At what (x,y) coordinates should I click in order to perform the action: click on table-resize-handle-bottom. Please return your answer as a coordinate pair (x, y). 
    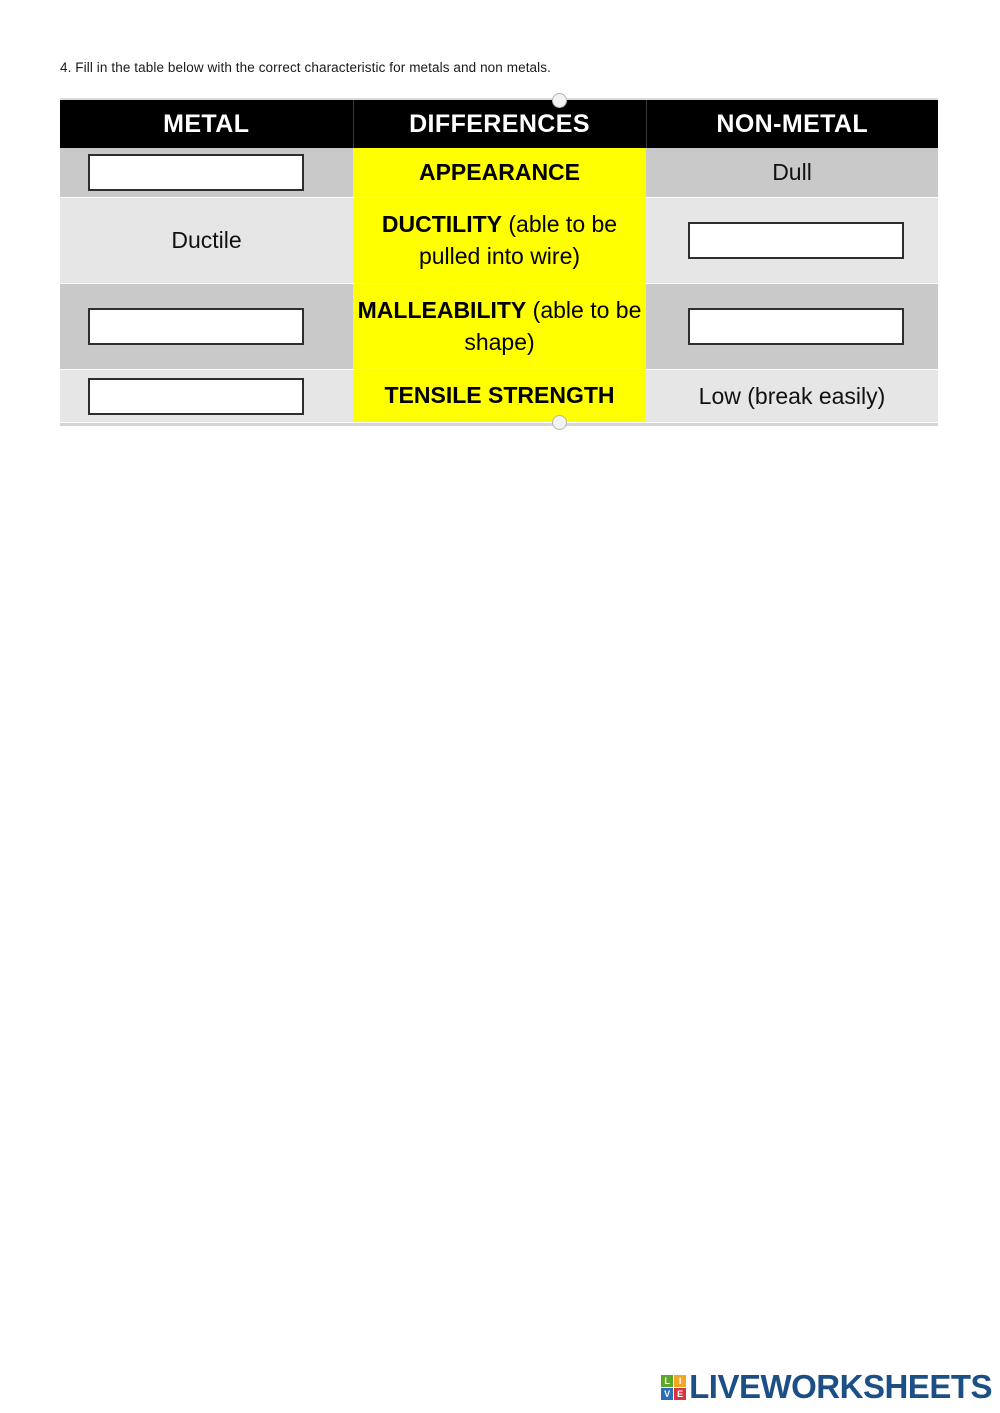
    Looking at the image, I should click on (559, 422).